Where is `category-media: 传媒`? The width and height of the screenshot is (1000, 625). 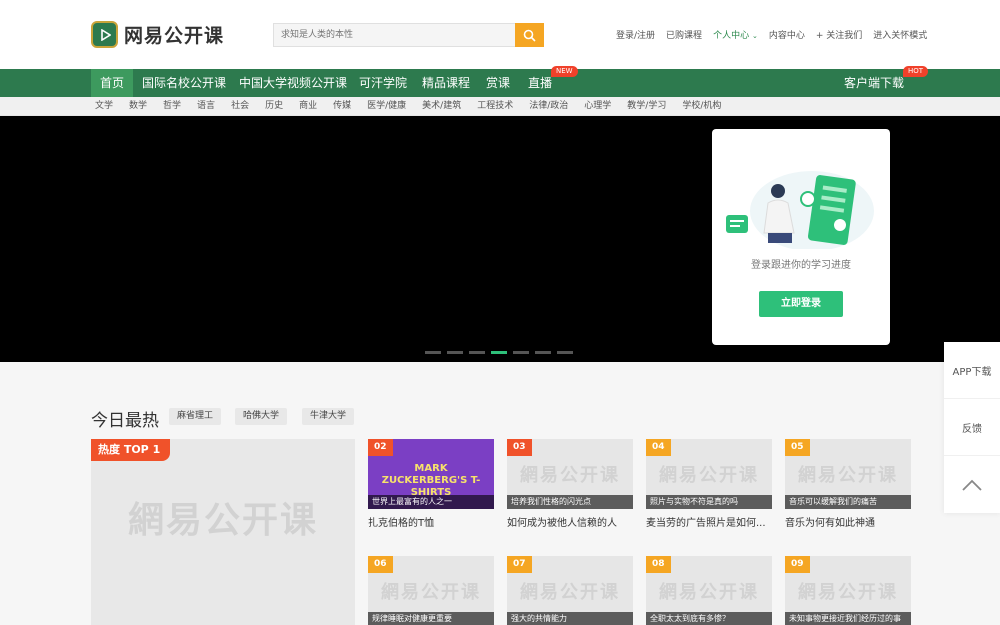 category-media: 传媒 is located at coordinates (342, 106).